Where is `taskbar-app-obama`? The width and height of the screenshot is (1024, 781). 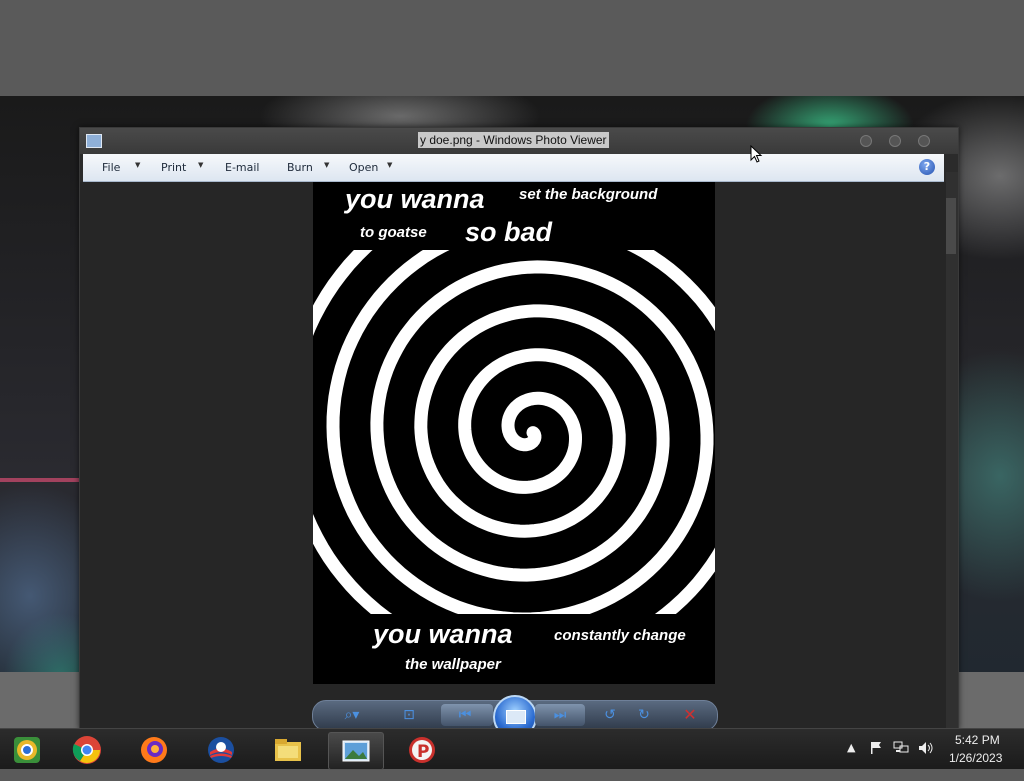 taskbar-app-obama is located at coordinates (221, 750).